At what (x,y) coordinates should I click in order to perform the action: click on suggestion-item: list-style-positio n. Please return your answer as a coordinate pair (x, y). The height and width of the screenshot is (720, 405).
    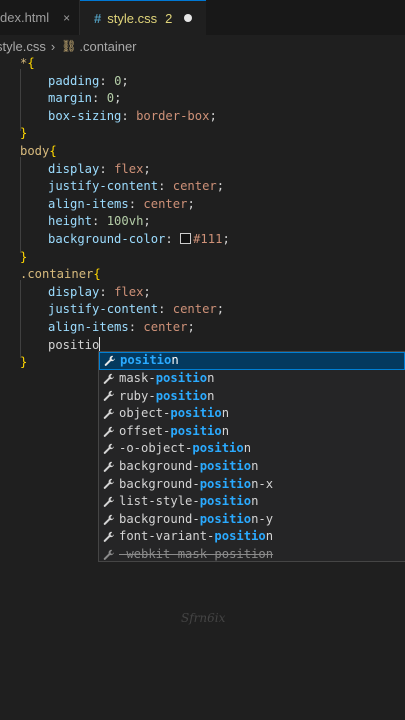
    Looking at the image, I should click on (252, 502).